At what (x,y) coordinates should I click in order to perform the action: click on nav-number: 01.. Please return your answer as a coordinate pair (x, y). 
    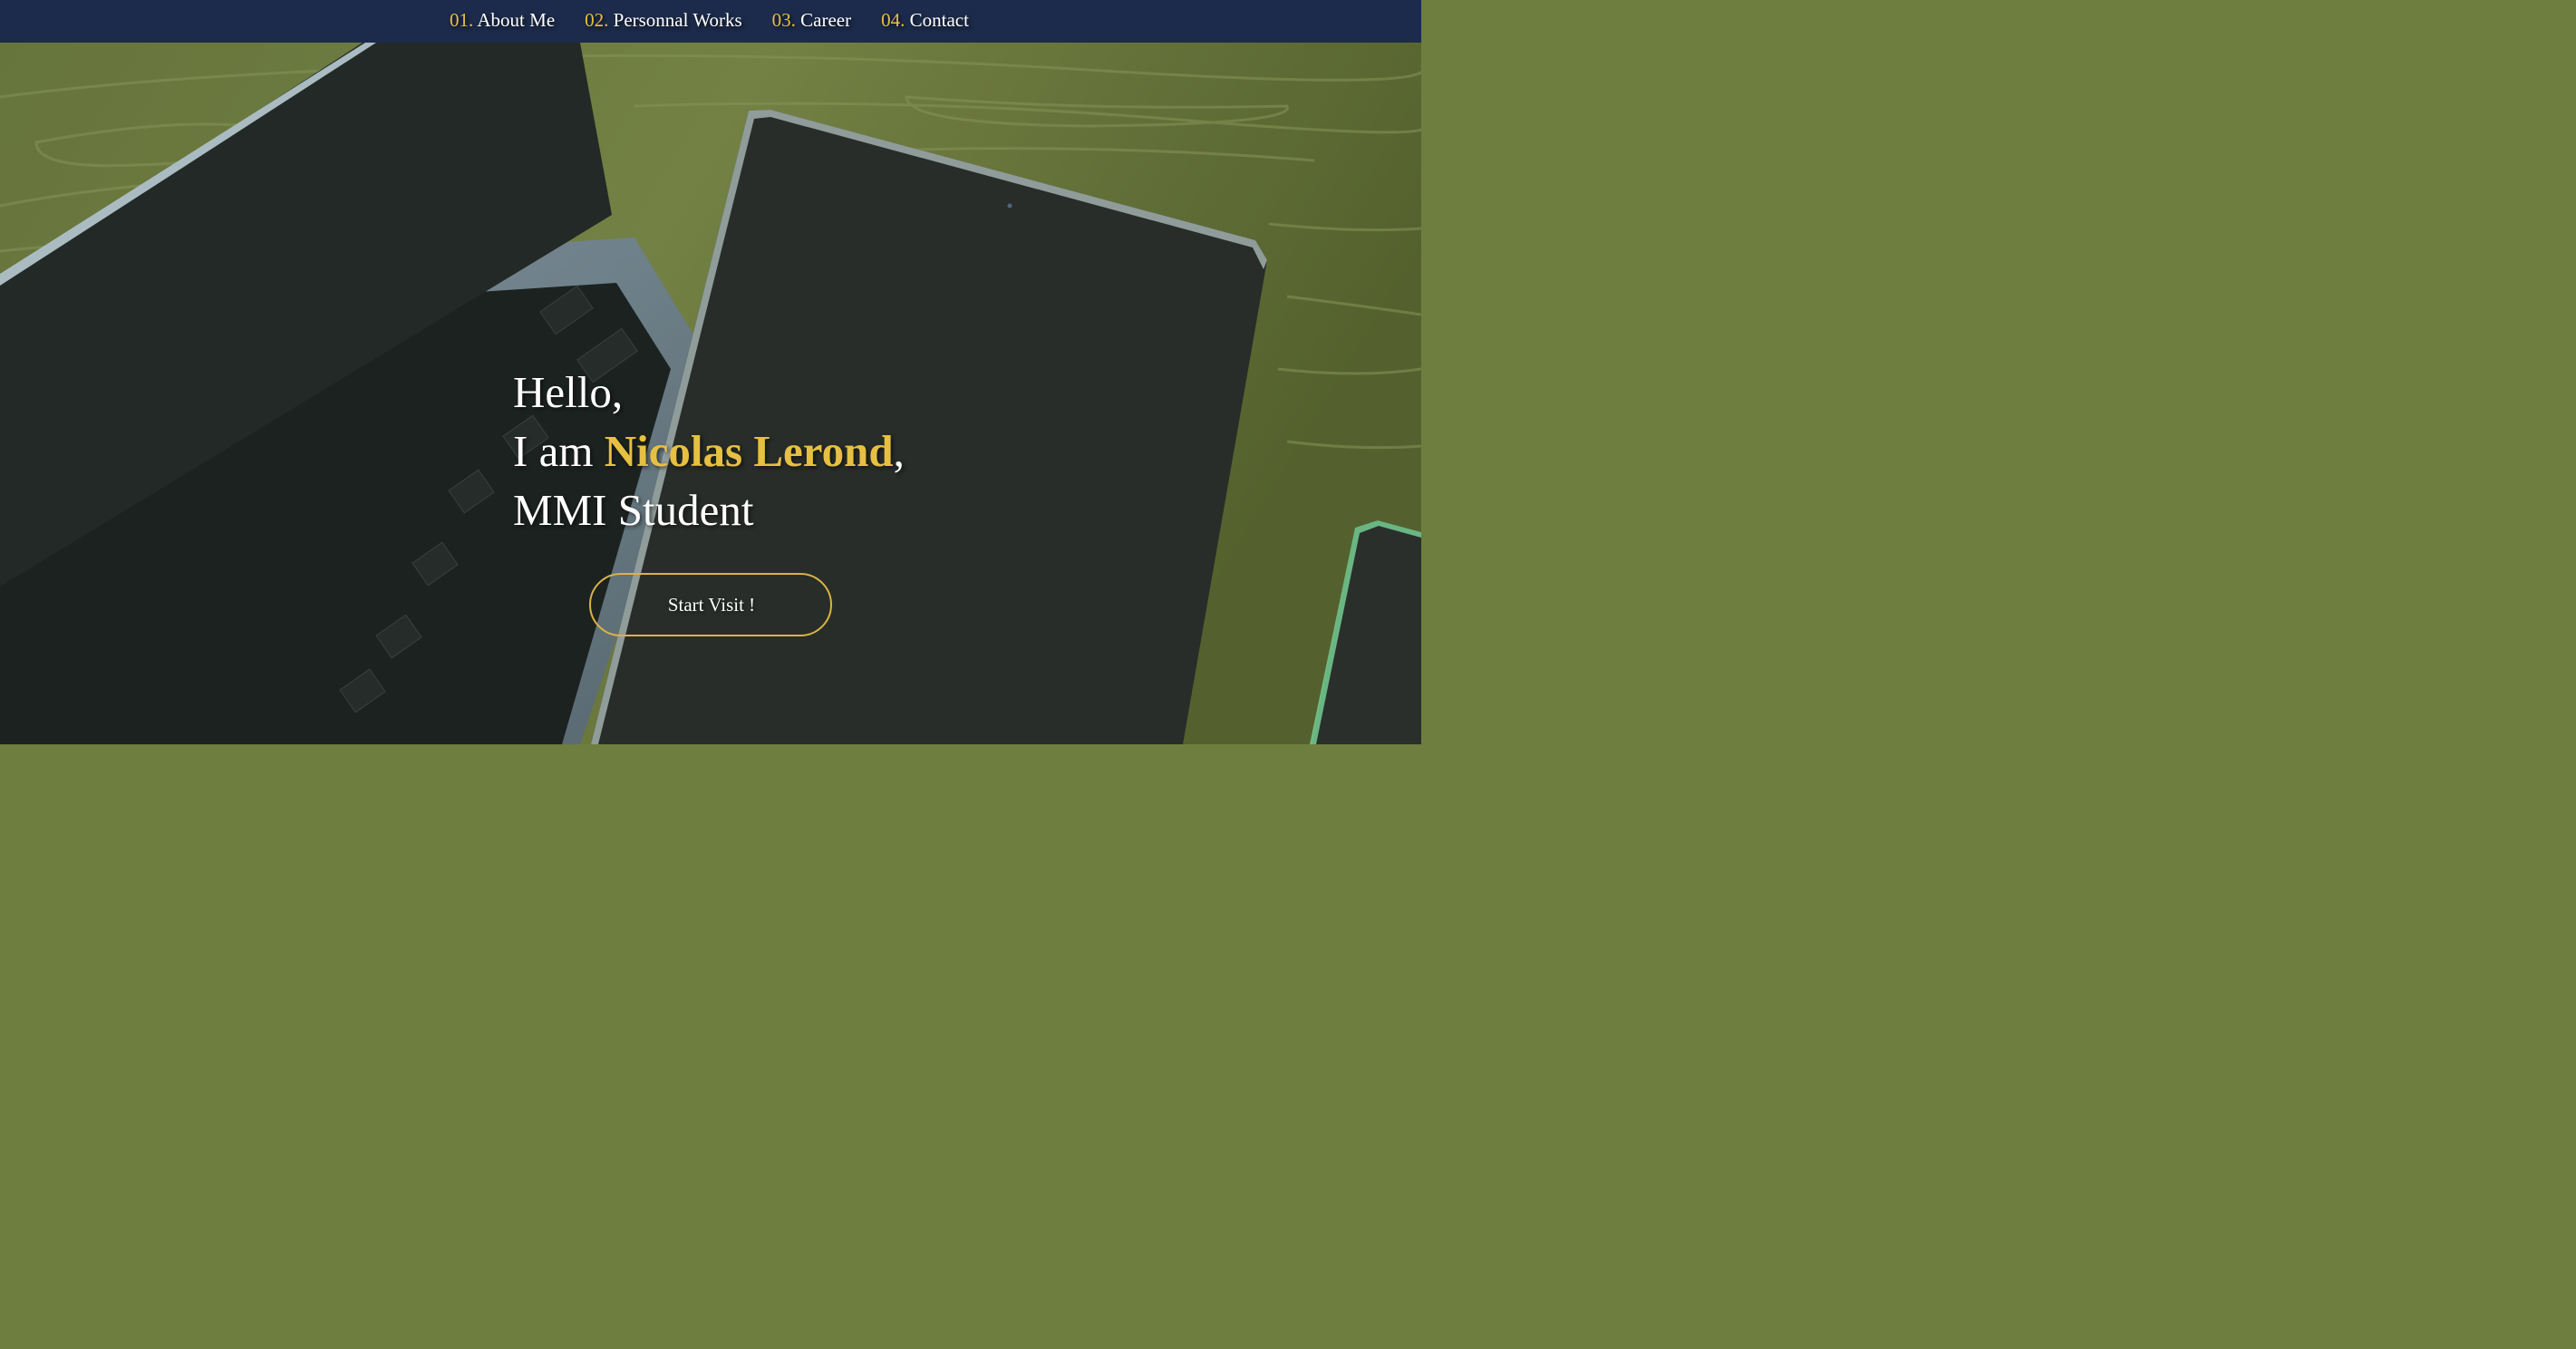
    Looking at the image, I should click on (462, 20).